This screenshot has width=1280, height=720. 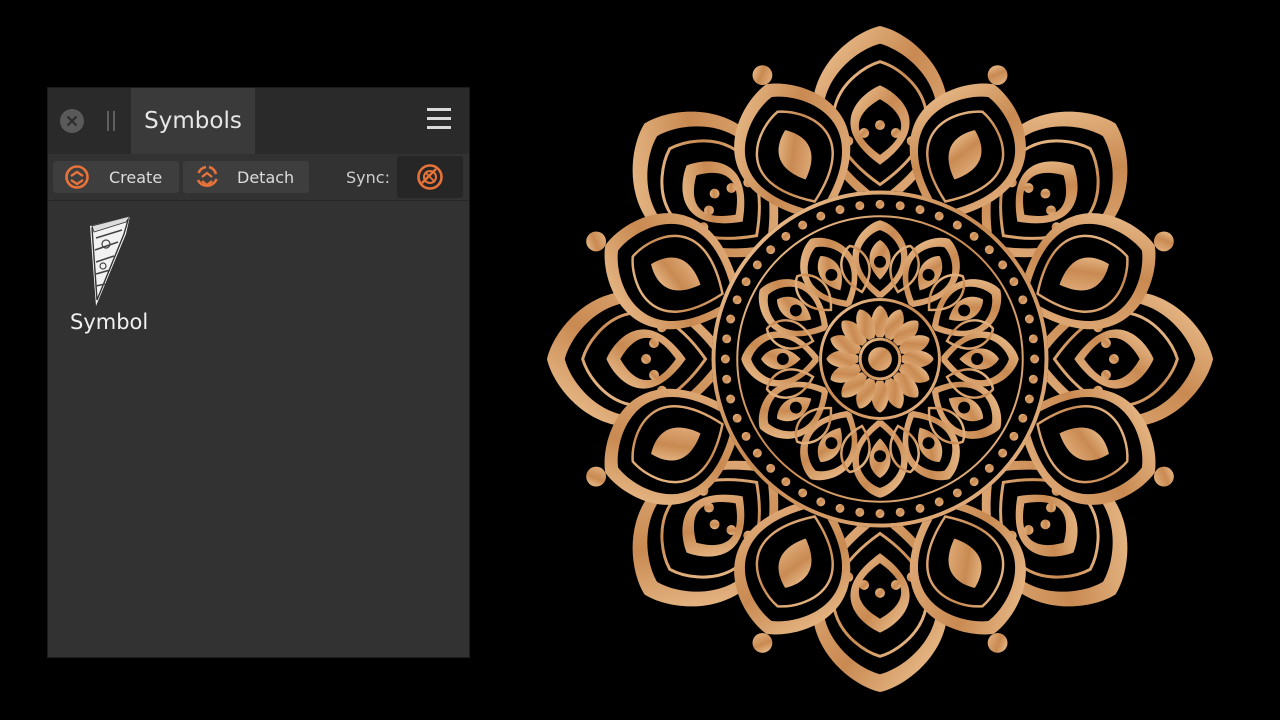 What do you see at coordinates (258, 121) in the screenshot?
I see `panel-titlebar: Symbols` at bounding box center [258, 121].